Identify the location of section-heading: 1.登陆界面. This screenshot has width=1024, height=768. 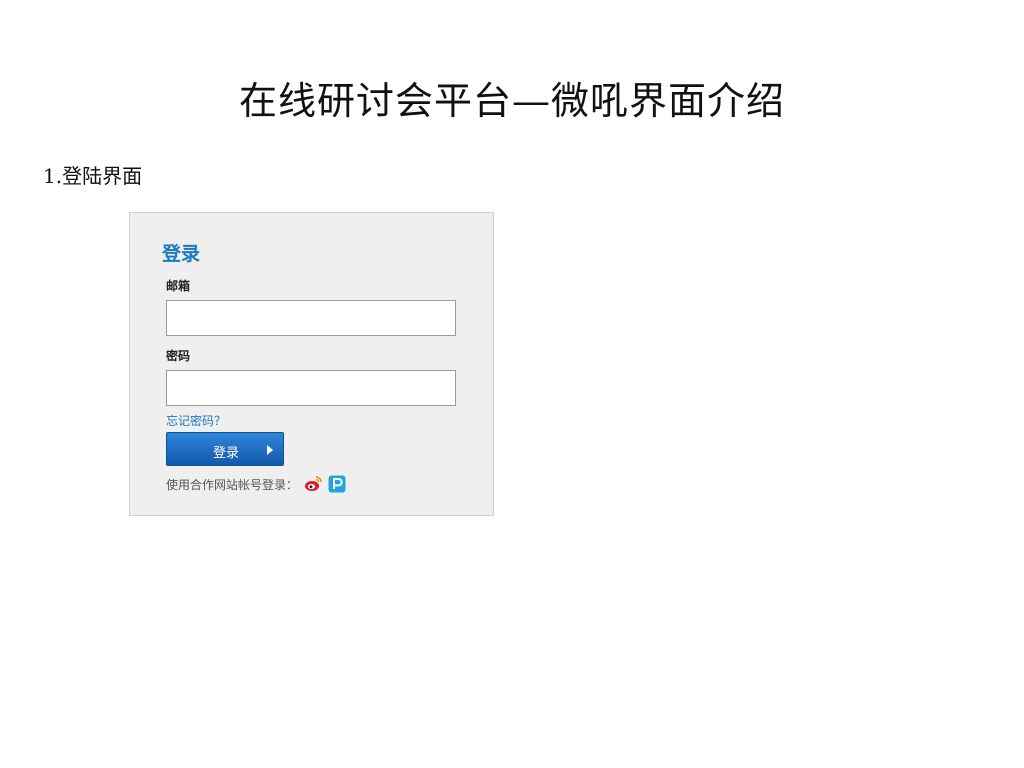
(93, 176).